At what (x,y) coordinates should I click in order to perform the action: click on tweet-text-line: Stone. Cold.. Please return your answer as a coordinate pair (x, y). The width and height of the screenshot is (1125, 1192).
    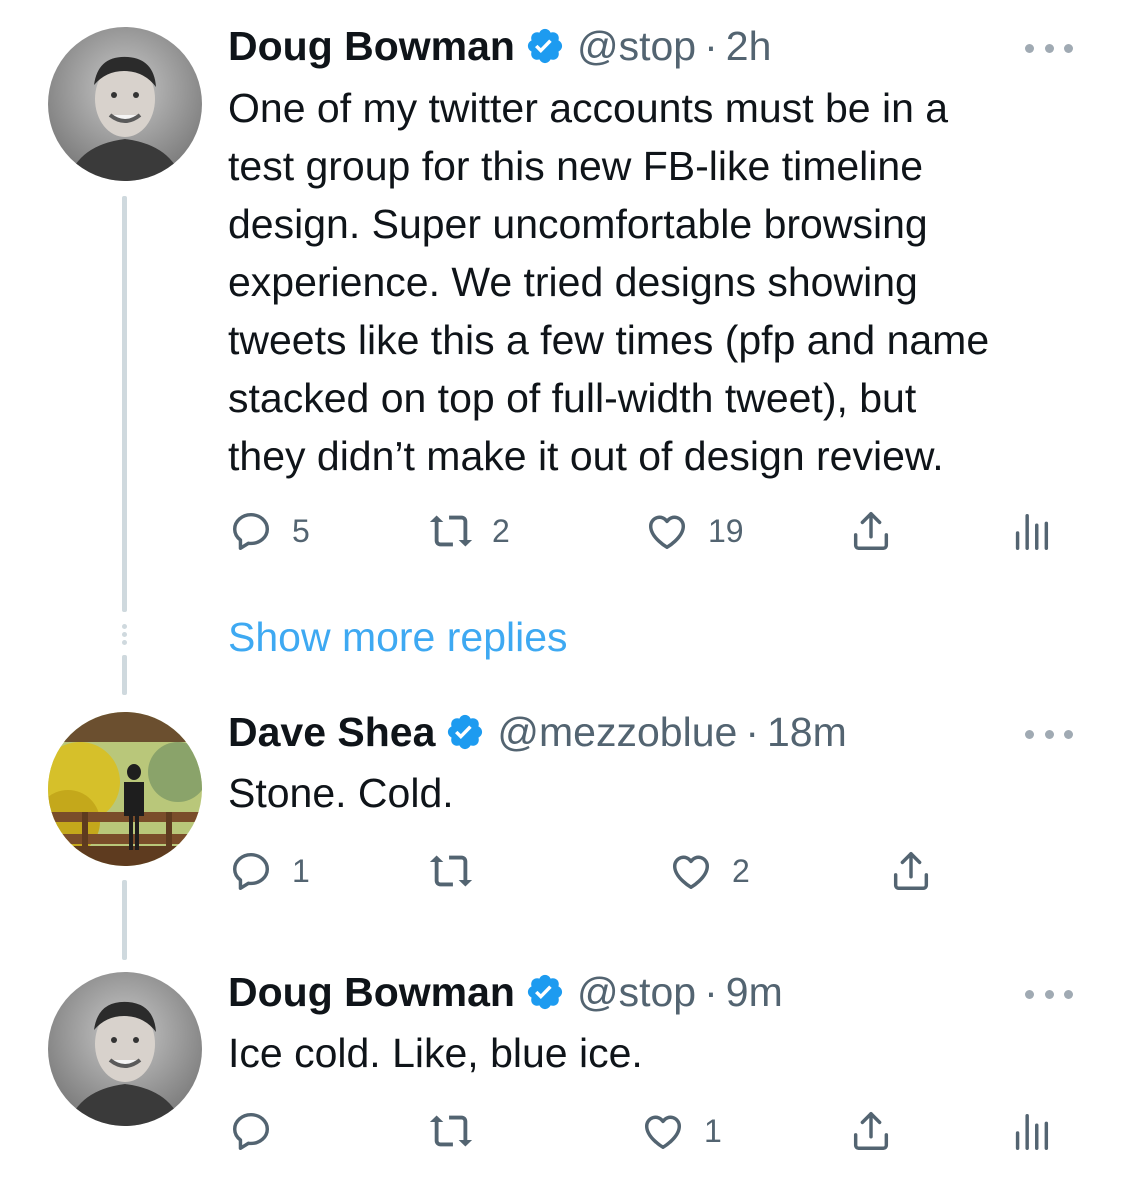
    Looking at the image, I should click on (341, 793).